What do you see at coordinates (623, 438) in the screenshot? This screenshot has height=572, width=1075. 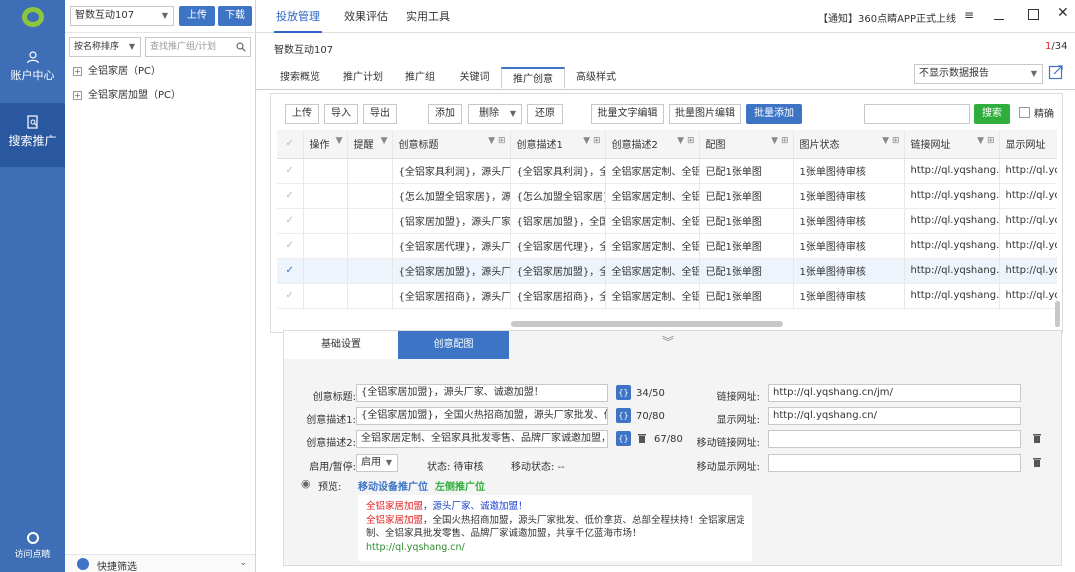 I see `insert-wildcard-icon: {}` at bounding box center [623, 438].